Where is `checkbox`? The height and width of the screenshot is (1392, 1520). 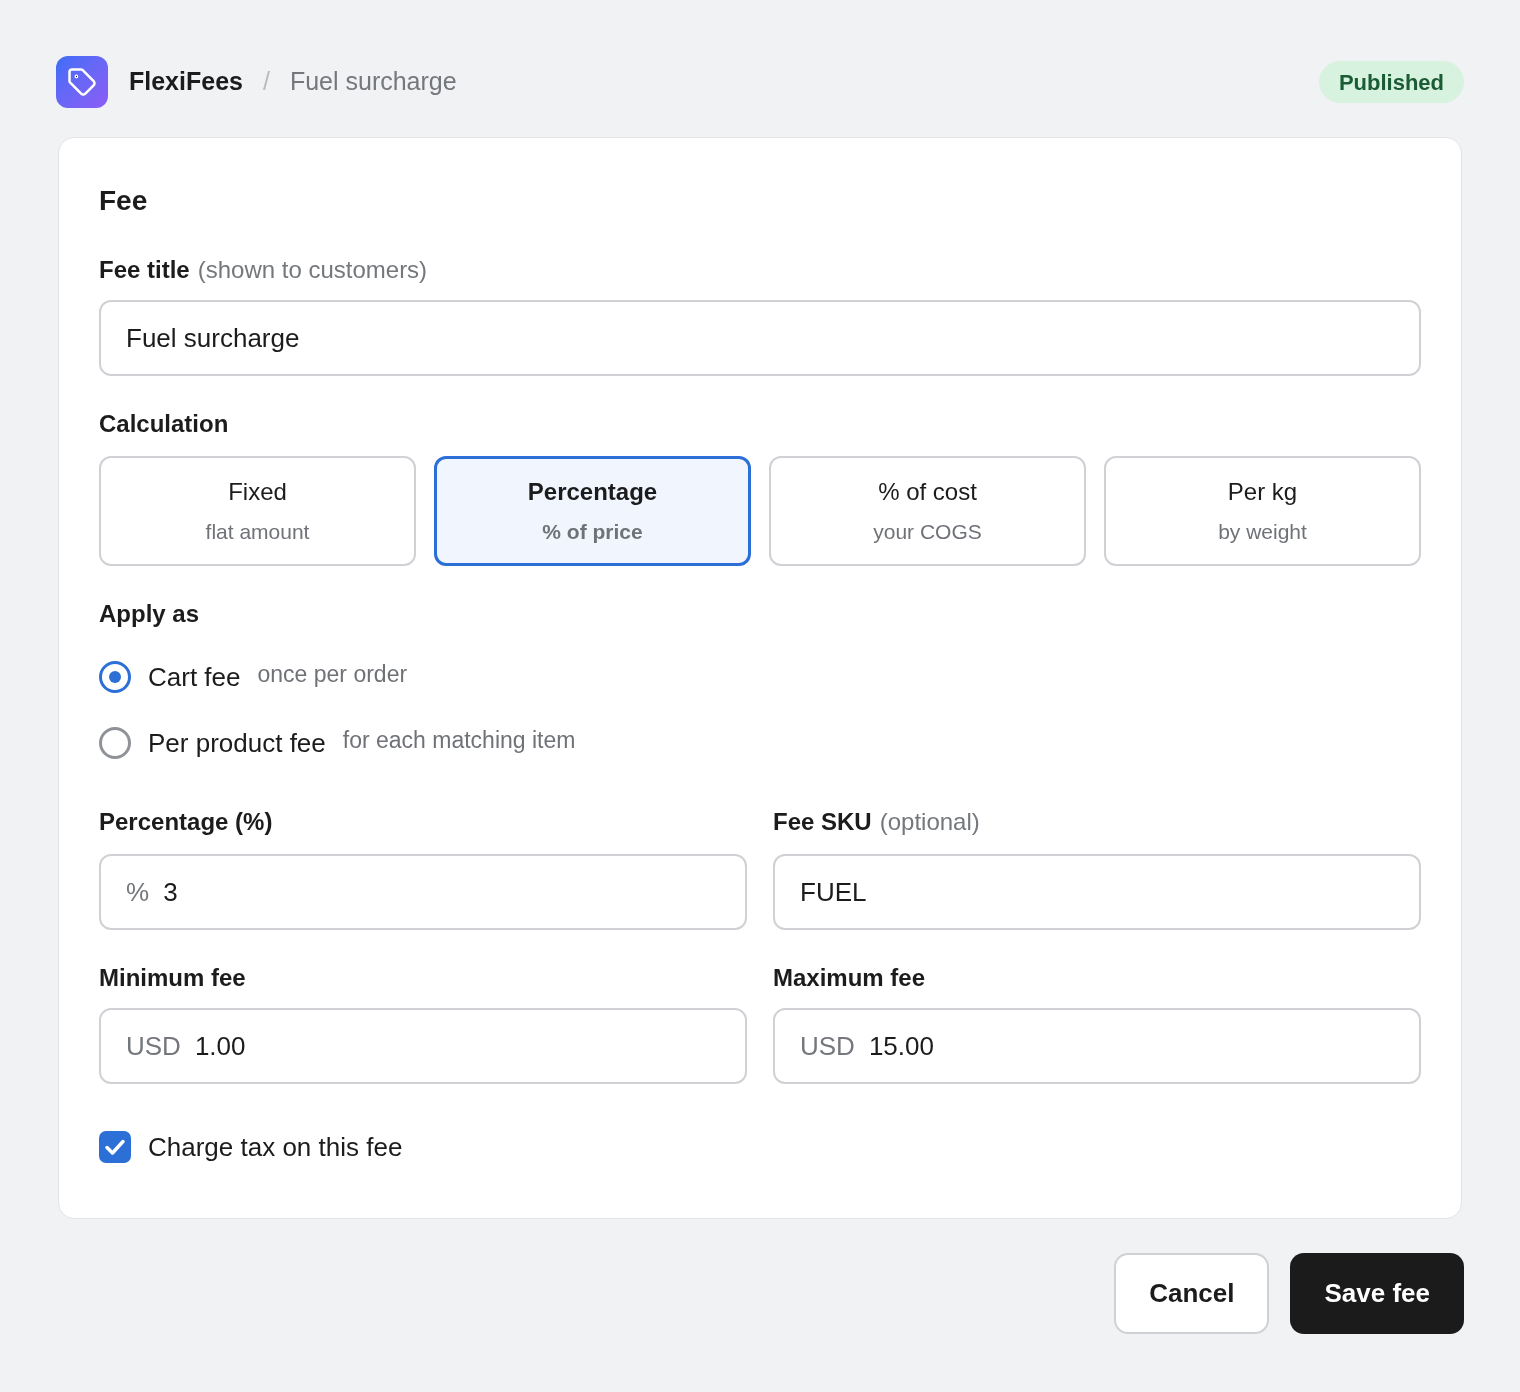
checkbox is located at coordinates (115, 1147).